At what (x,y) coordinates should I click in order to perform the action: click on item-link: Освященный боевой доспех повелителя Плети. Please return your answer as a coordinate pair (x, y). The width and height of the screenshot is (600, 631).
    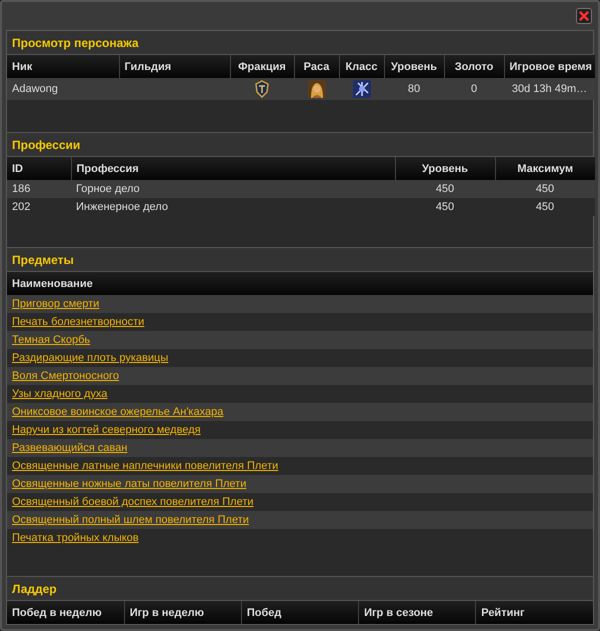
    Looking at the image, I should click on (133, 502).